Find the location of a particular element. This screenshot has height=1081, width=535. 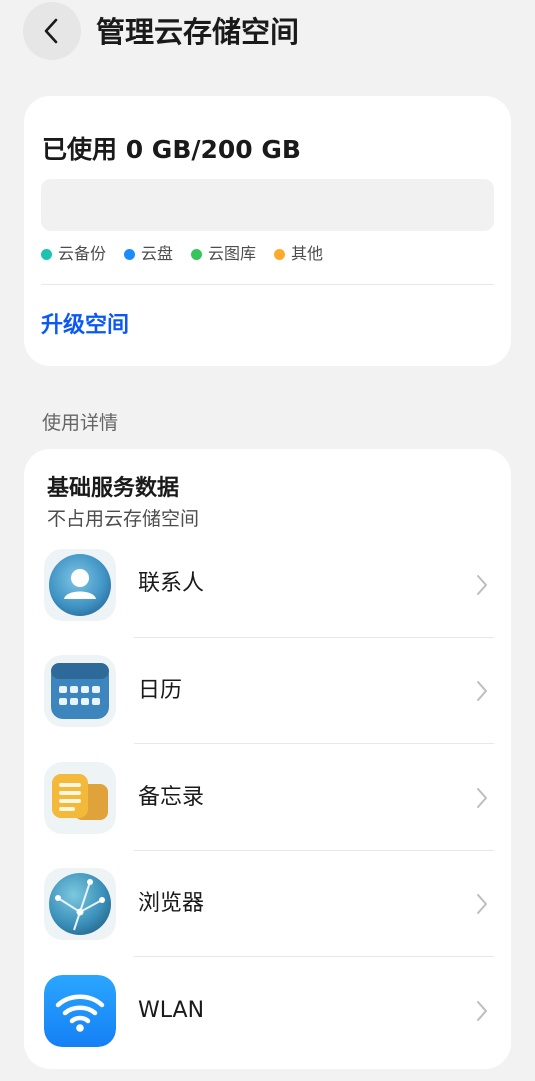

legend-item-cloud-drive: 云盘 is located at coordinates (148, 254).